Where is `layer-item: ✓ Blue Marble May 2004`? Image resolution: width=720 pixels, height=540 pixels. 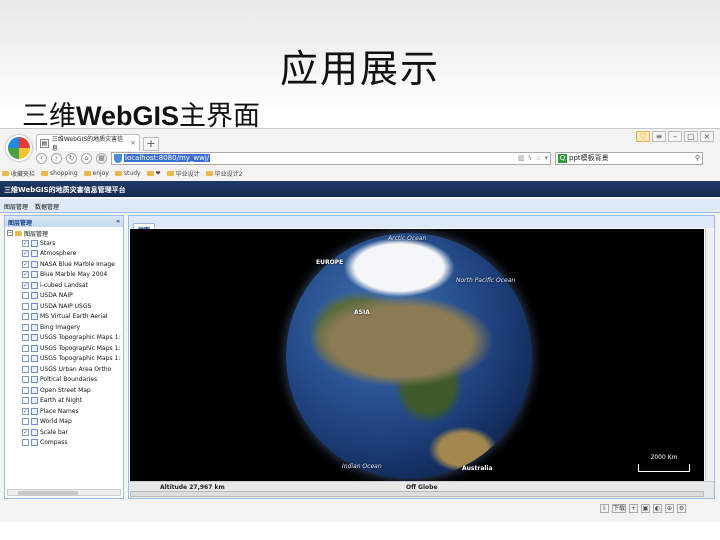
layer-item: ✓ Blue Marble May 2004 is located at coordinates (64, 275).